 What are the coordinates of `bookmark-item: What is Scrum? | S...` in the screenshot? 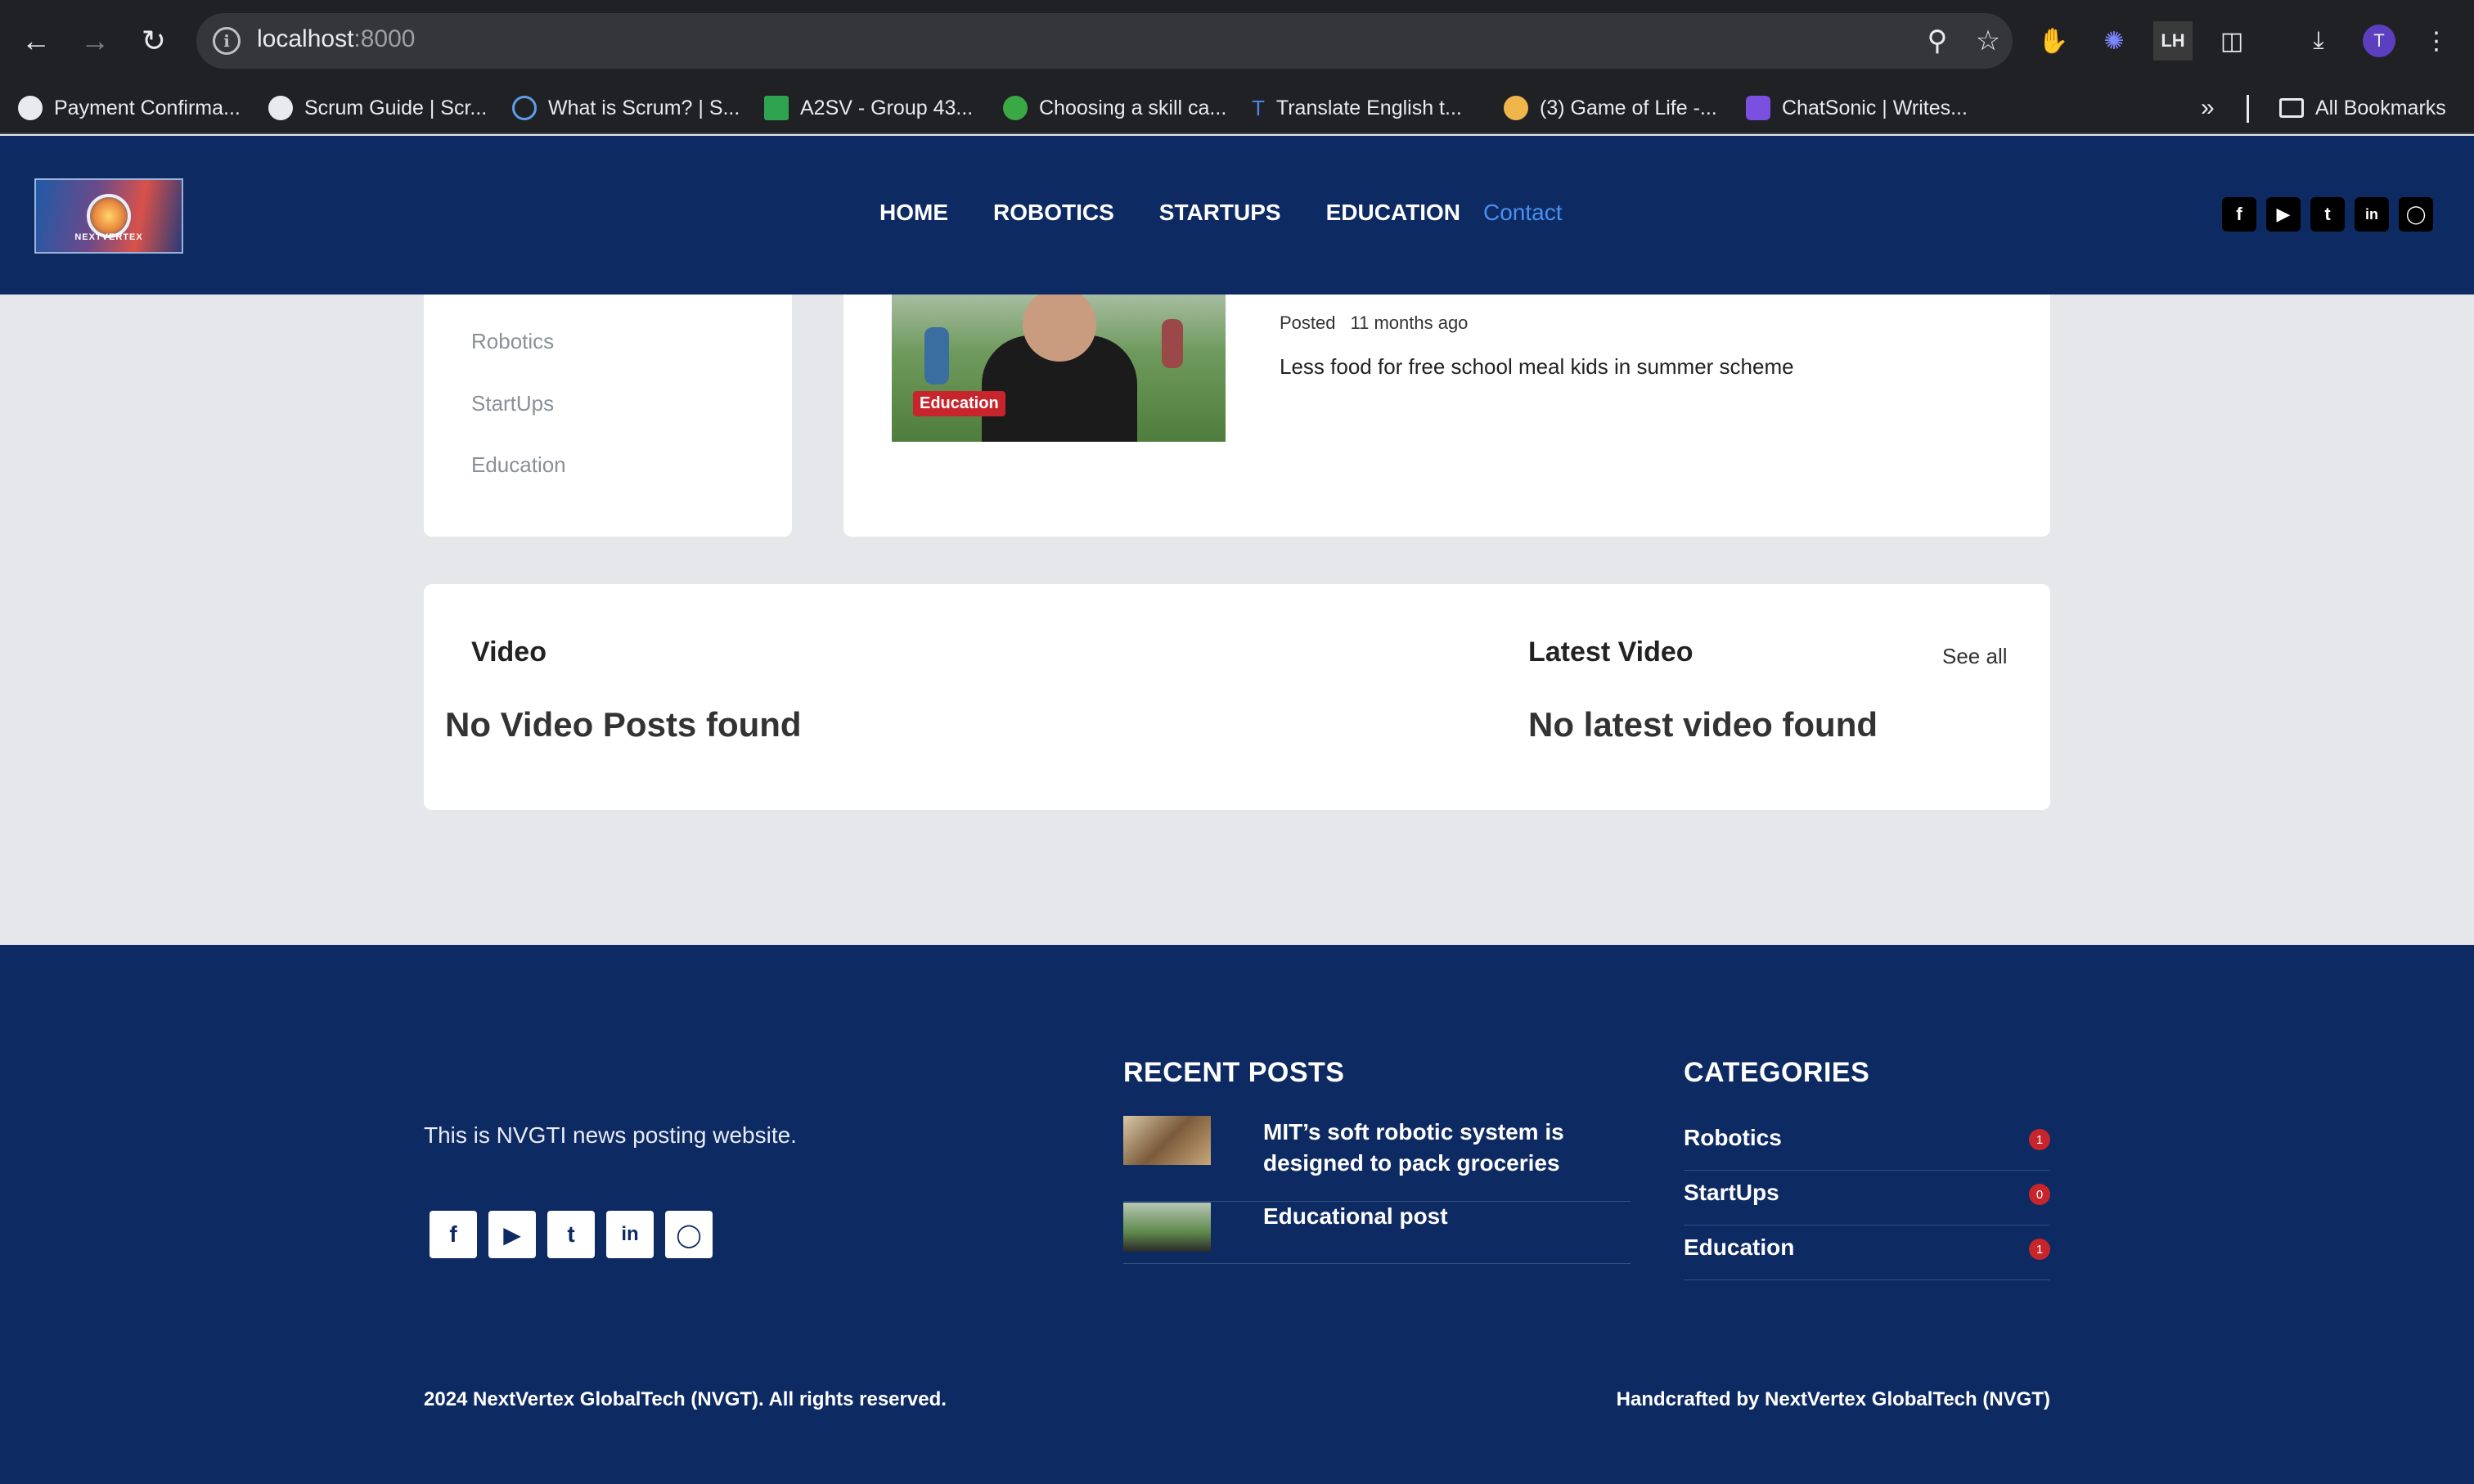 It's located at (626, 108).